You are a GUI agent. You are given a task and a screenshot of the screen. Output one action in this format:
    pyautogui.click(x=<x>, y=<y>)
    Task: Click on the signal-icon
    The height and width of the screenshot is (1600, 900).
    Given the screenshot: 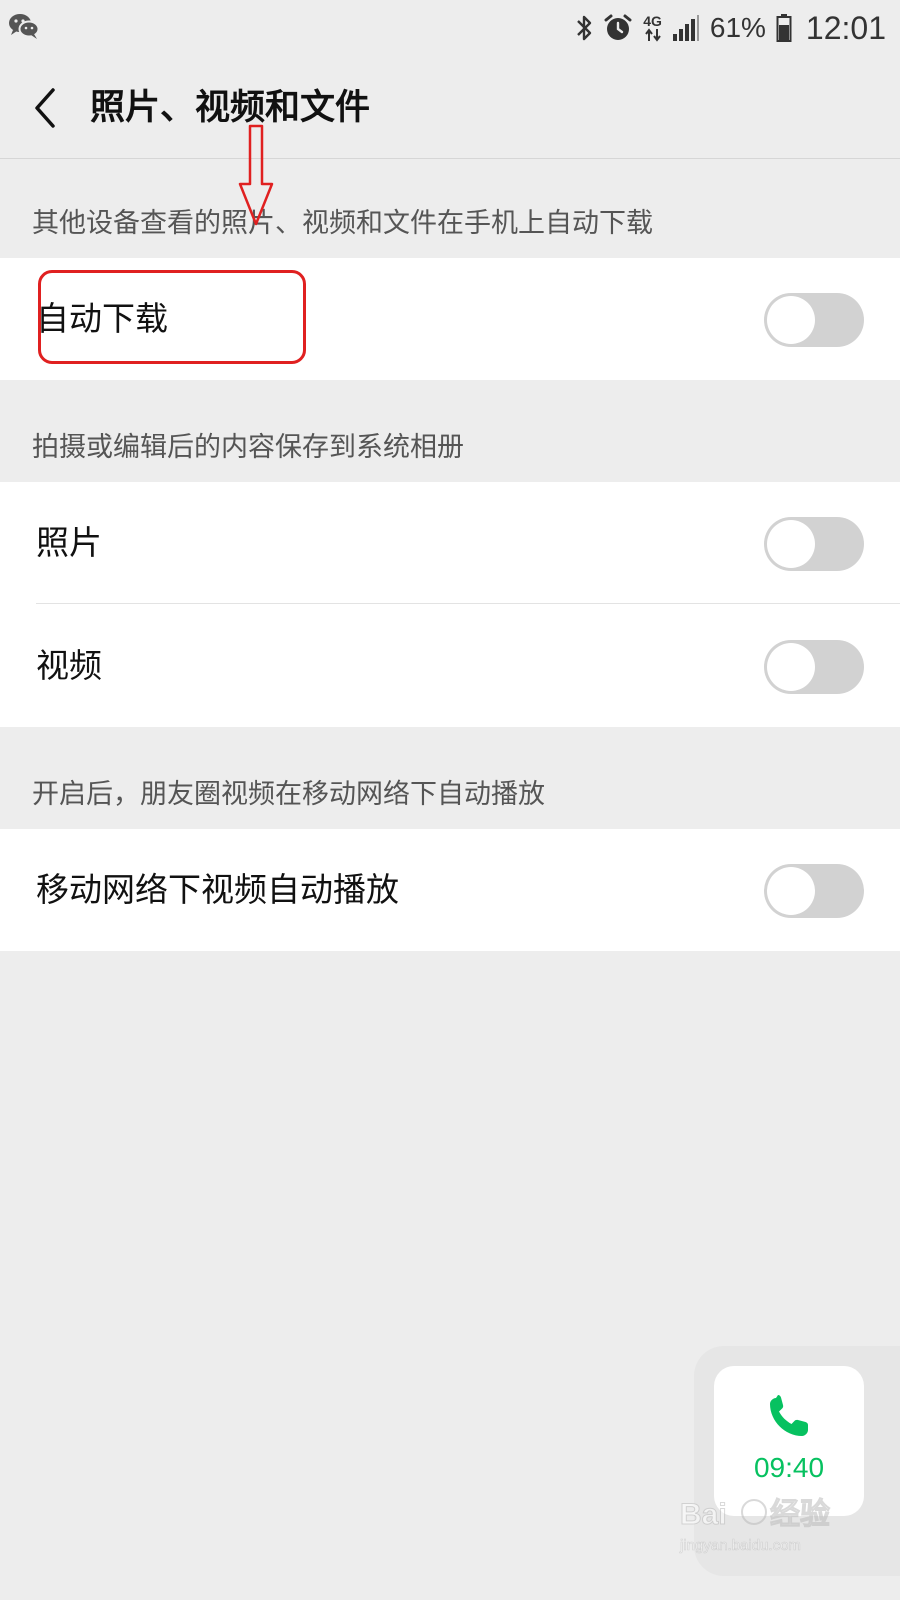 What is the action you would take?
    pyautogui.click(x=686, y=28)
    